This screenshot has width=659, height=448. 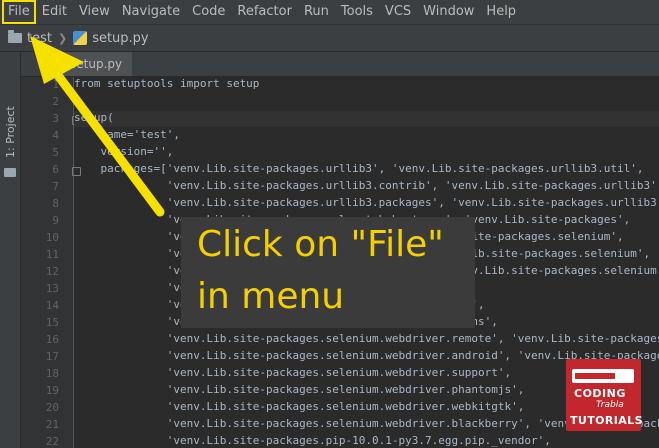 What do you see at coordinates (55, 169) in the screenshot?
I see `line-number: 6` at bounding box center [55, 169].